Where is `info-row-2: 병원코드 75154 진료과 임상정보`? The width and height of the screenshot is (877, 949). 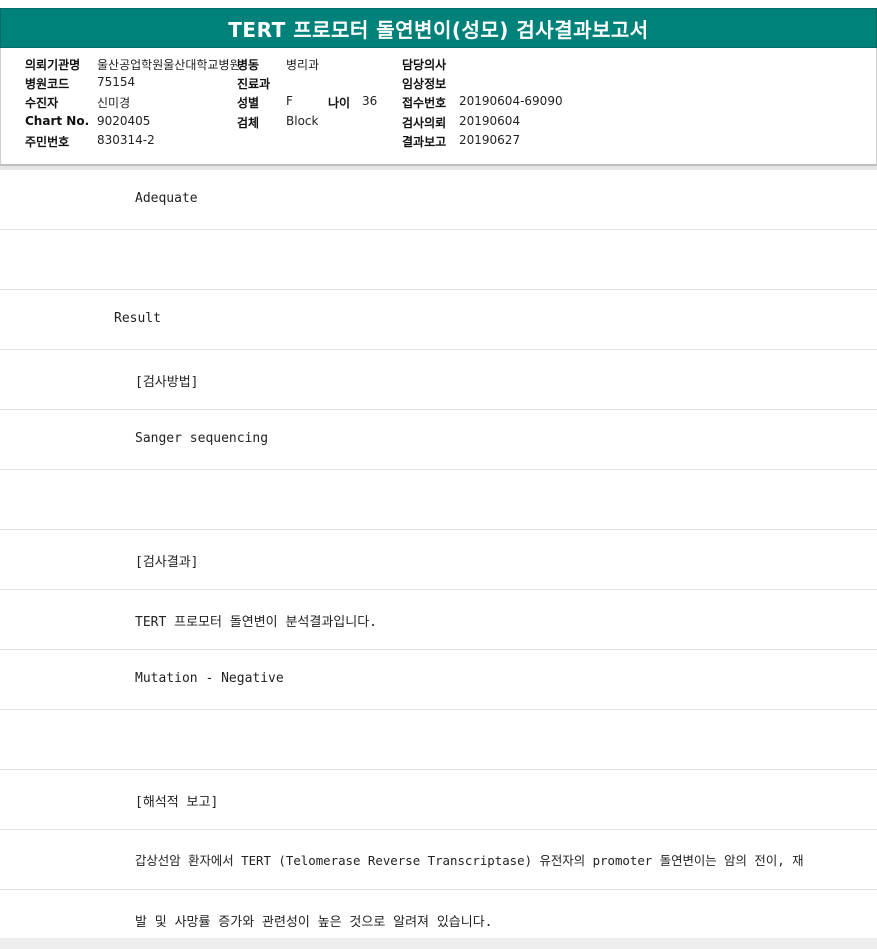
info-row-2: 병원코드 75154 진료과 임상정보 is located at coordinates (438, 84).